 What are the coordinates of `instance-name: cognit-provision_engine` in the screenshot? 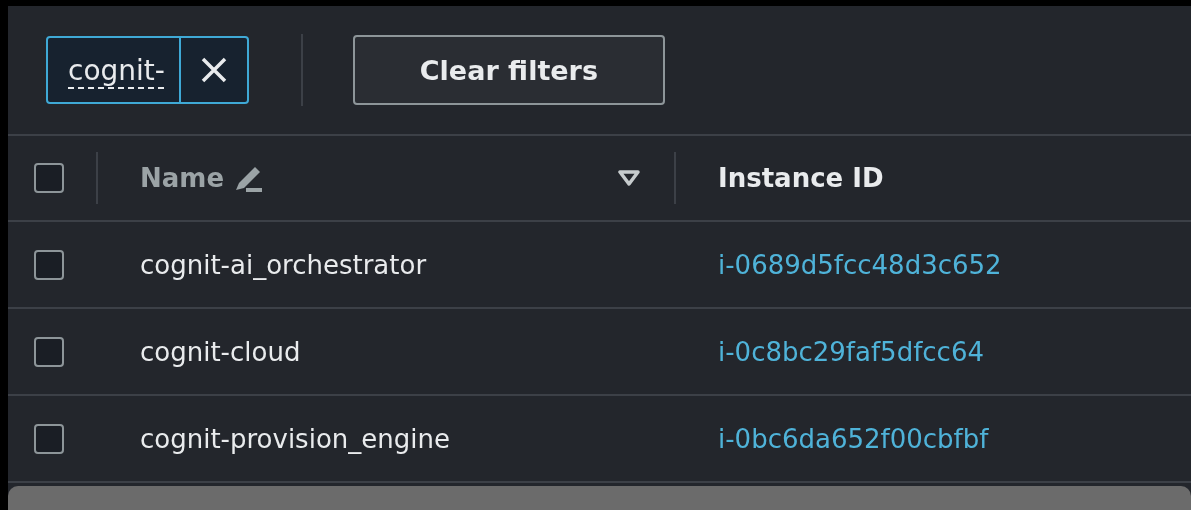 It's located at (295, 438).